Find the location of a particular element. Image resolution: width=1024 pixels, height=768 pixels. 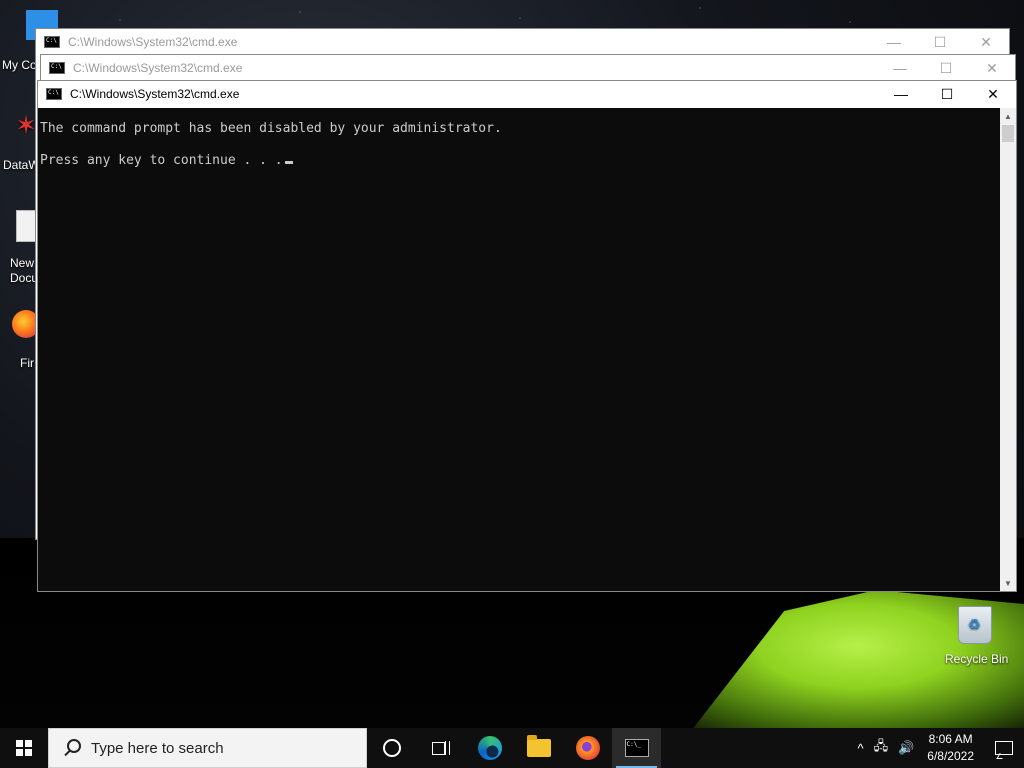

notification-icon is located at coordinates (1004, 748).